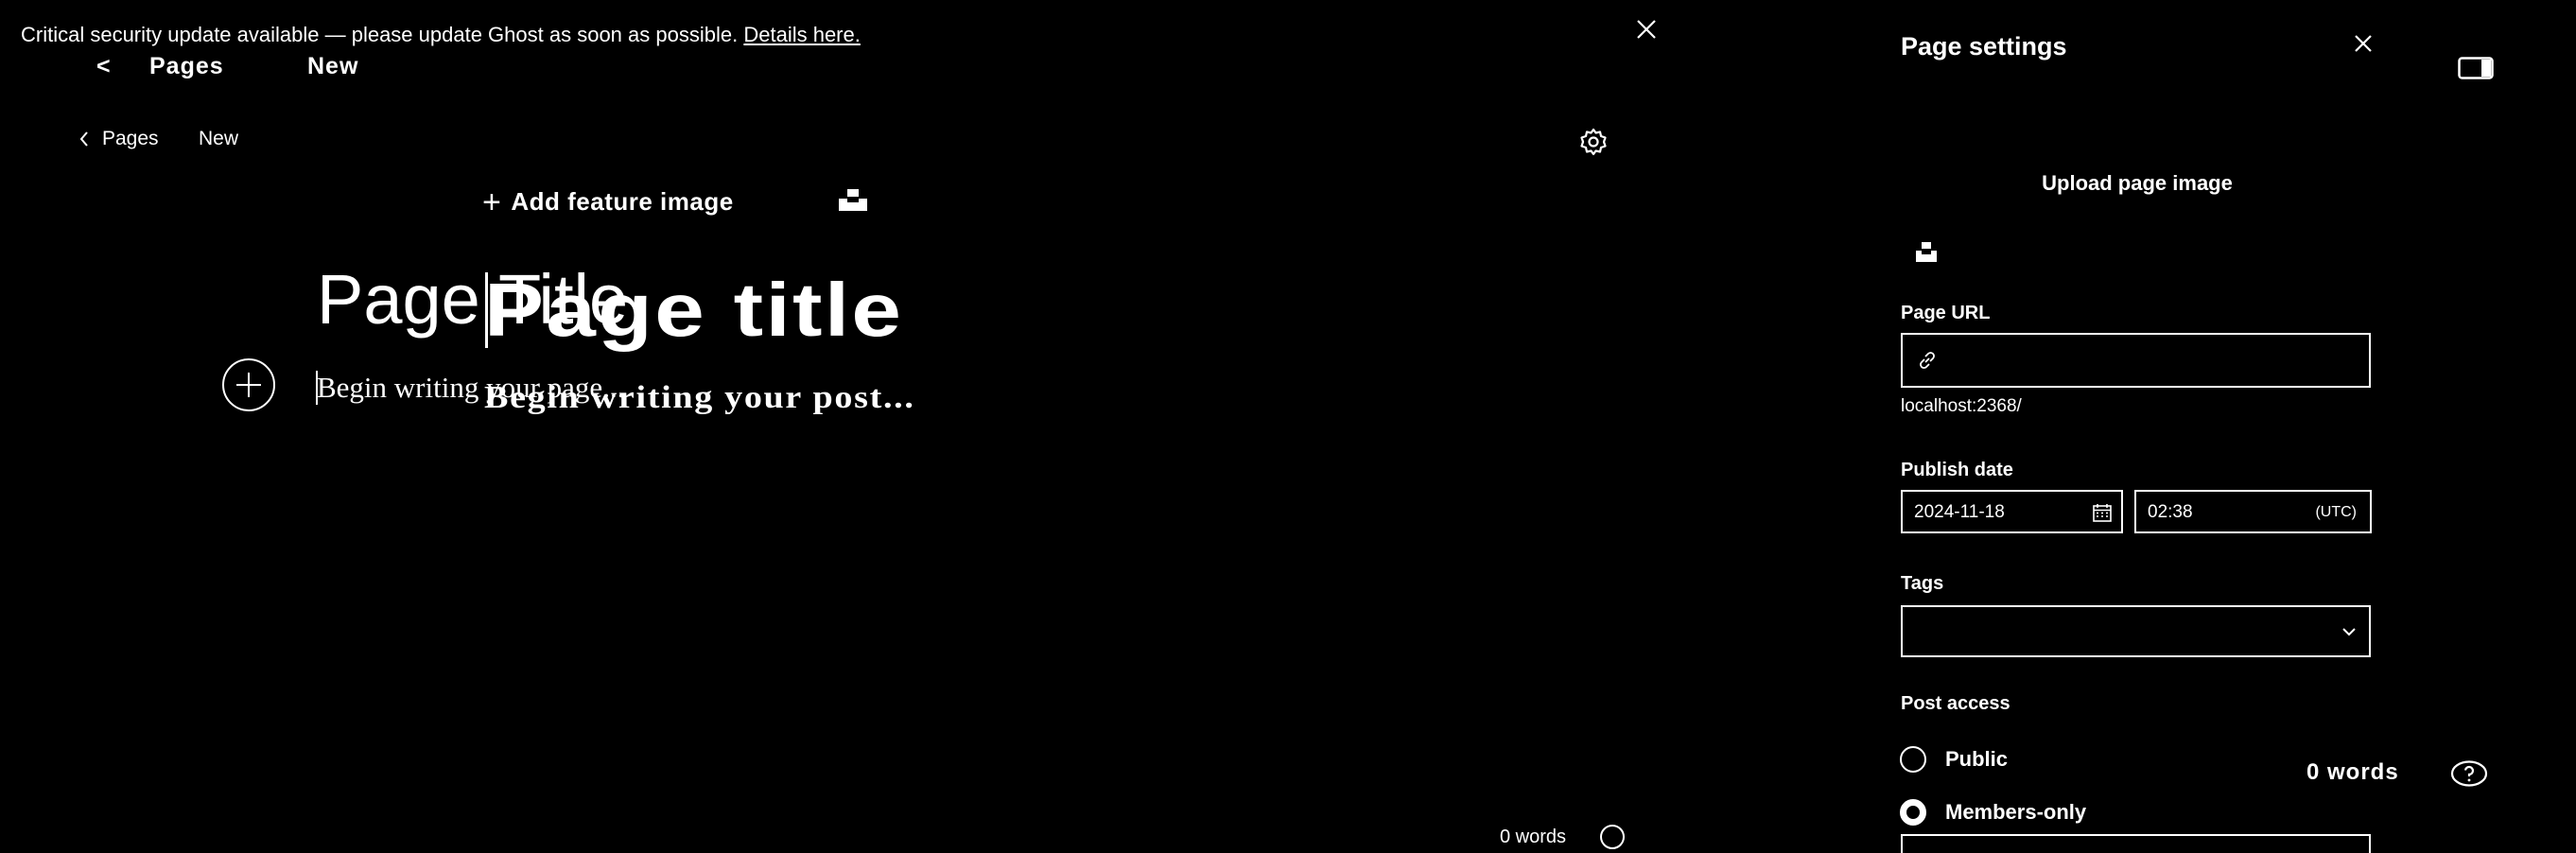 The width and height of the screenshot is (2576, 853). I want to click on panel-title: Page settings, so click(1984, 46).